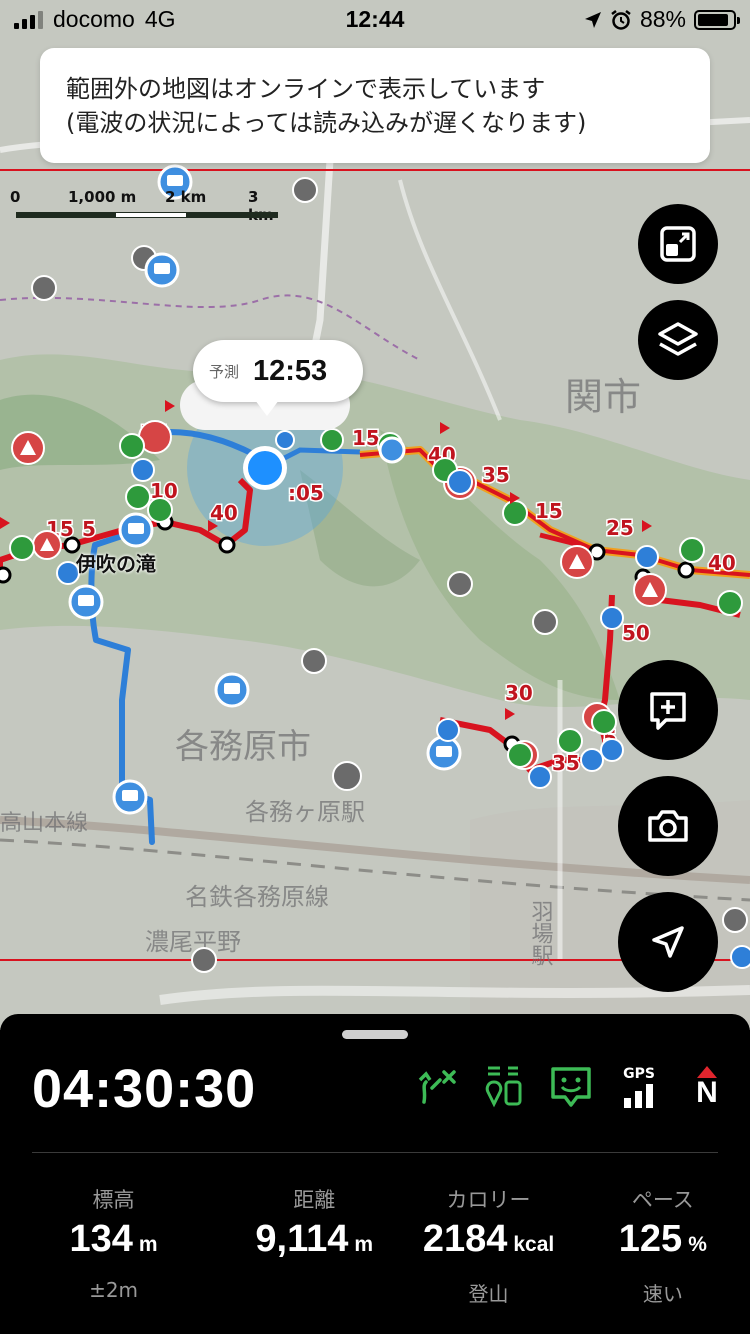 The image size is (750, 1334). I want to click on stat-value: 9,114 m, so click(314, 1243).